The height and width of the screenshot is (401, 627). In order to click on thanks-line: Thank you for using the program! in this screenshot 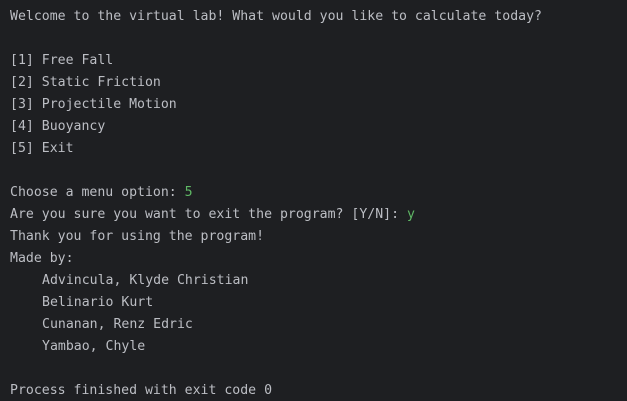, I will do `click(137, 236)`.